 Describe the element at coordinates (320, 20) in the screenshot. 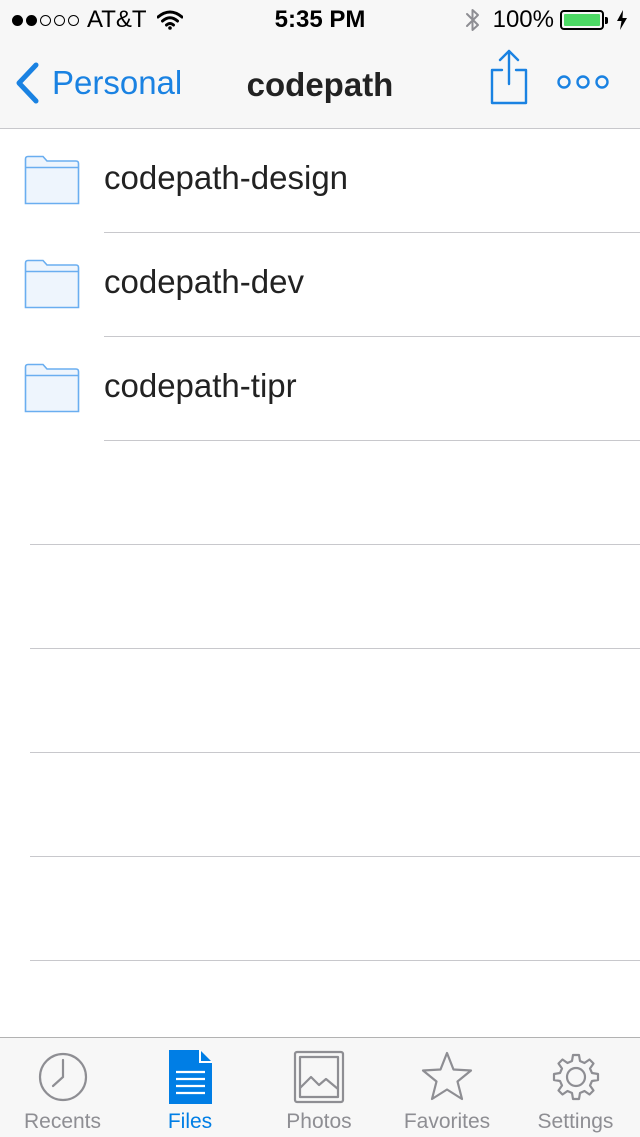

I see `status-bar: AT&T 5:35 PM 100%` at that location.